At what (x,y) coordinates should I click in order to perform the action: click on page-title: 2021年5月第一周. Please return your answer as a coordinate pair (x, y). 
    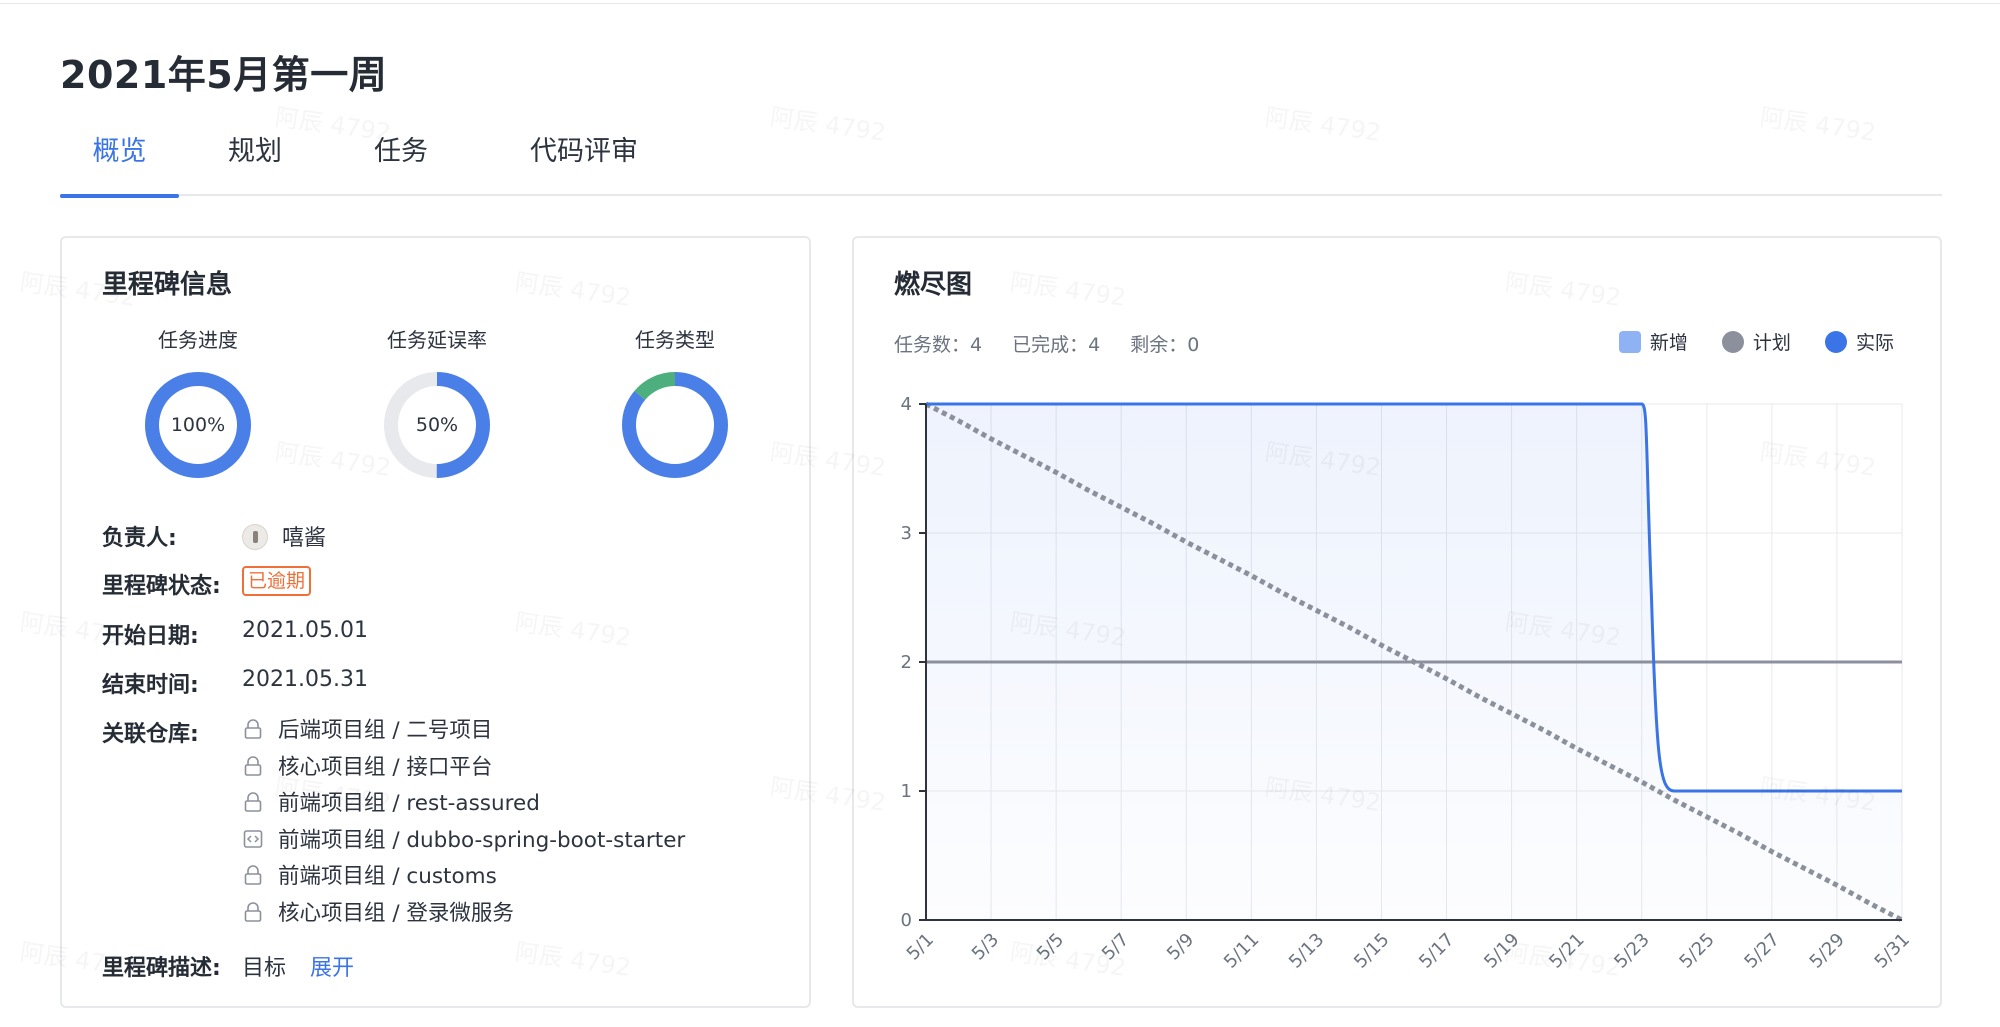
    Looking at the image, I should click on (224, 75).